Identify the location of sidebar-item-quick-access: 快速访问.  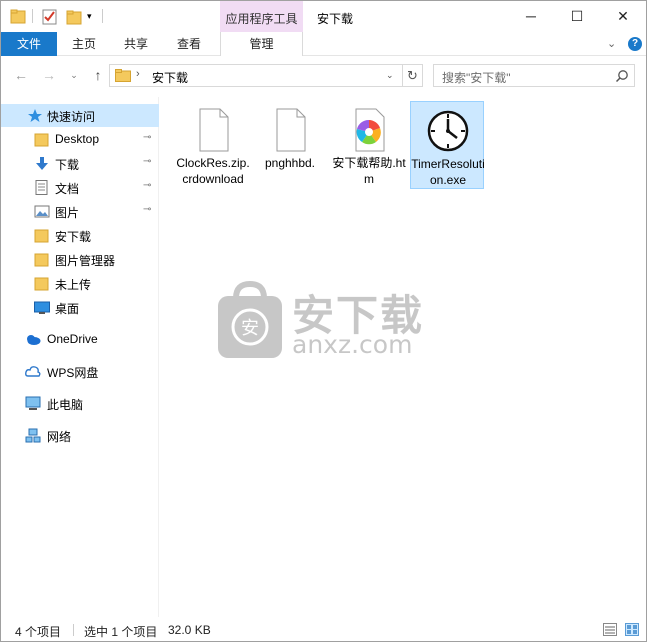
(80, 115).